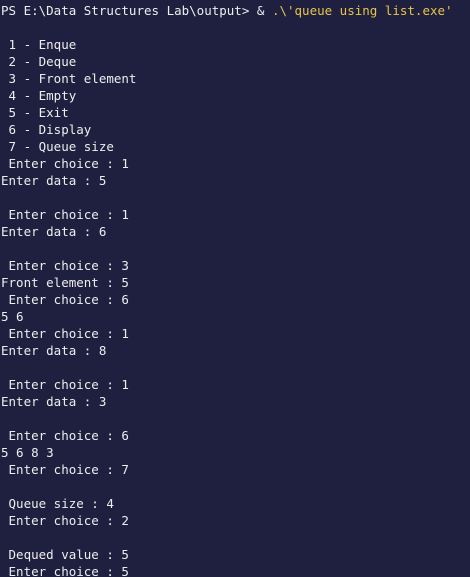  What do you see at coordinates (65, 554) in the screenshot?
I see `output-line: Dequed value : 5` at bounding box center [65, 554].